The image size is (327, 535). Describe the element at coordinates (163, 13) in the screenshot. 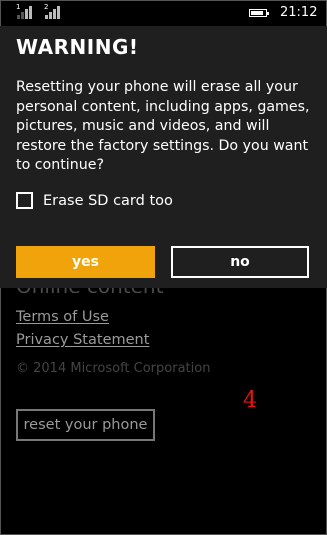

I see `status-bar: 1 2 21:12` at that location.